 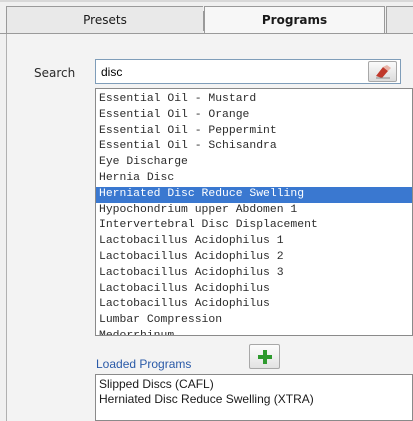 I want to click on program-list-item: Herniated Disc Reduce Swelling, so click(x=254, y=194).